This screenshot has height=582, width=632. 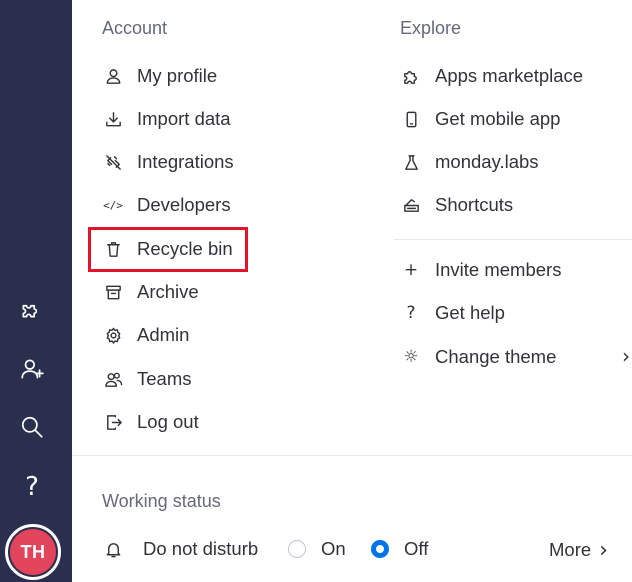 I want to click on working-status-title: Working status, so click(x=161, y=501).